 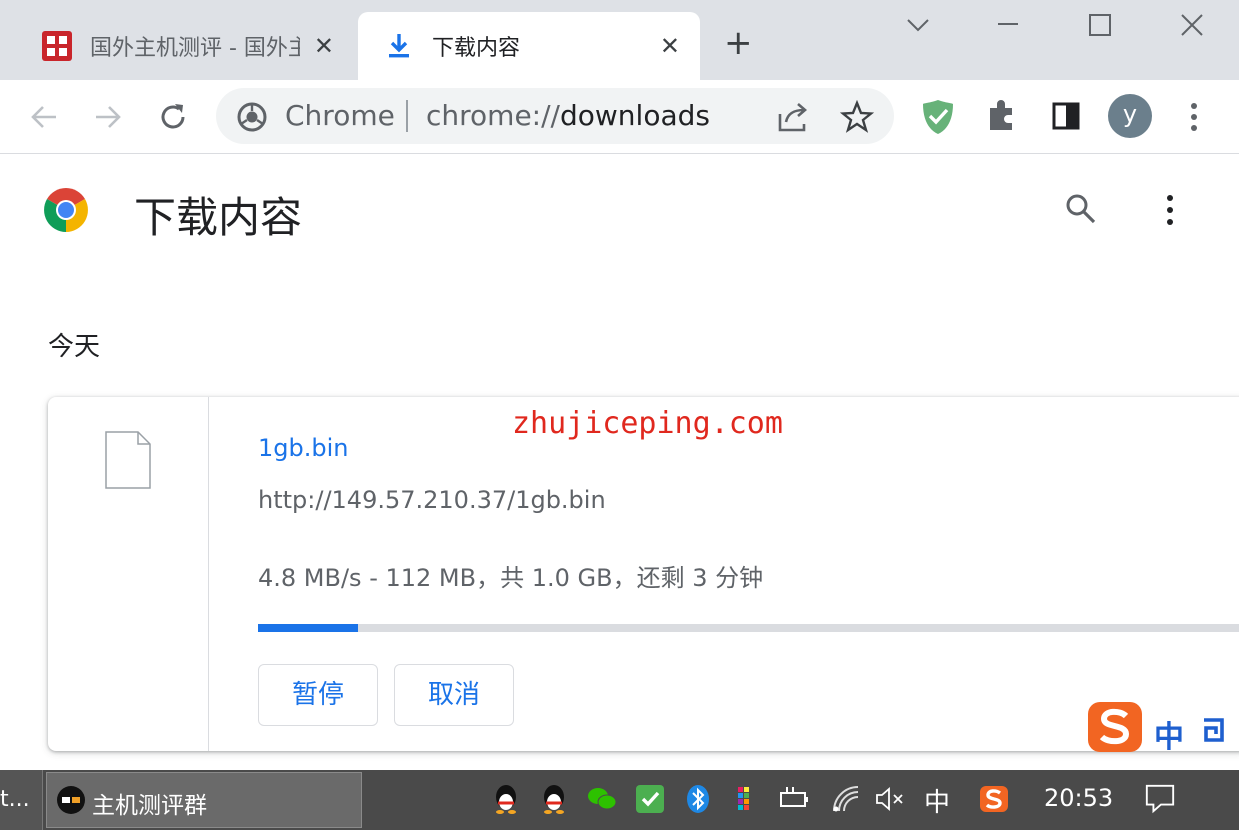 I want to click on download-progress-track, so click(x=748, y=628).